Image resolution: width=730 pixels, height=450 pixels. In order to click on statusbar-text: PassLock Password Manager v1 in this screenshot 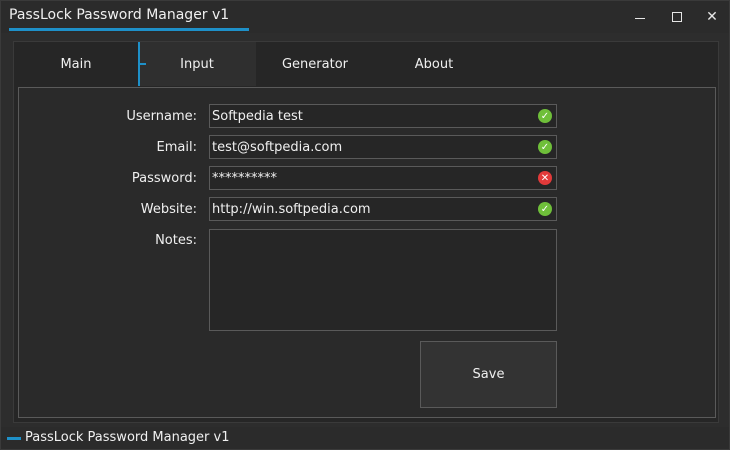, I will do `click(127, 437)`.